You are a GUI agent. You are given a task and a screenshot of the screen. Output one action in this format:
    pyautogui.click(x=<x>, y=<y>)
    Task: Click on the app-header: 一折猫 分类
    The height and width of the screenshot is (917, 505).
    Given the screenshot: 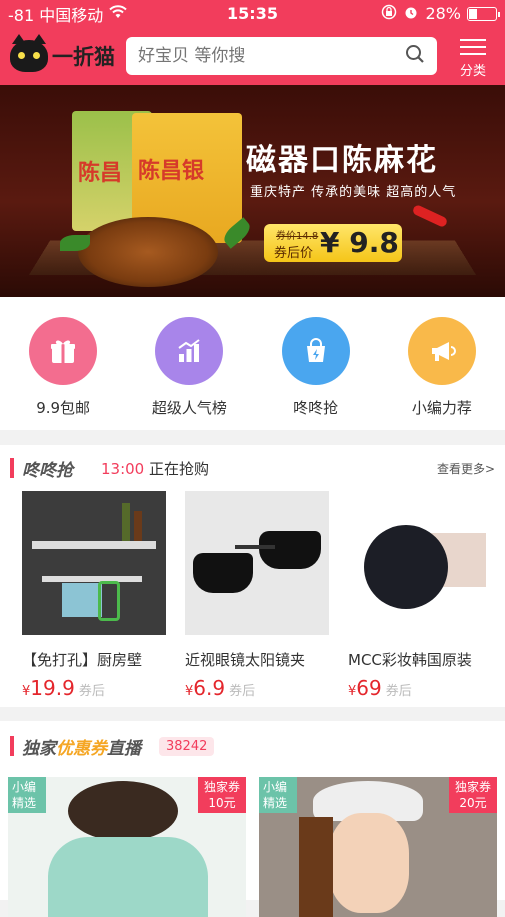 What is the action you would take?
    pyautogui.click(x=252, y=56)
    